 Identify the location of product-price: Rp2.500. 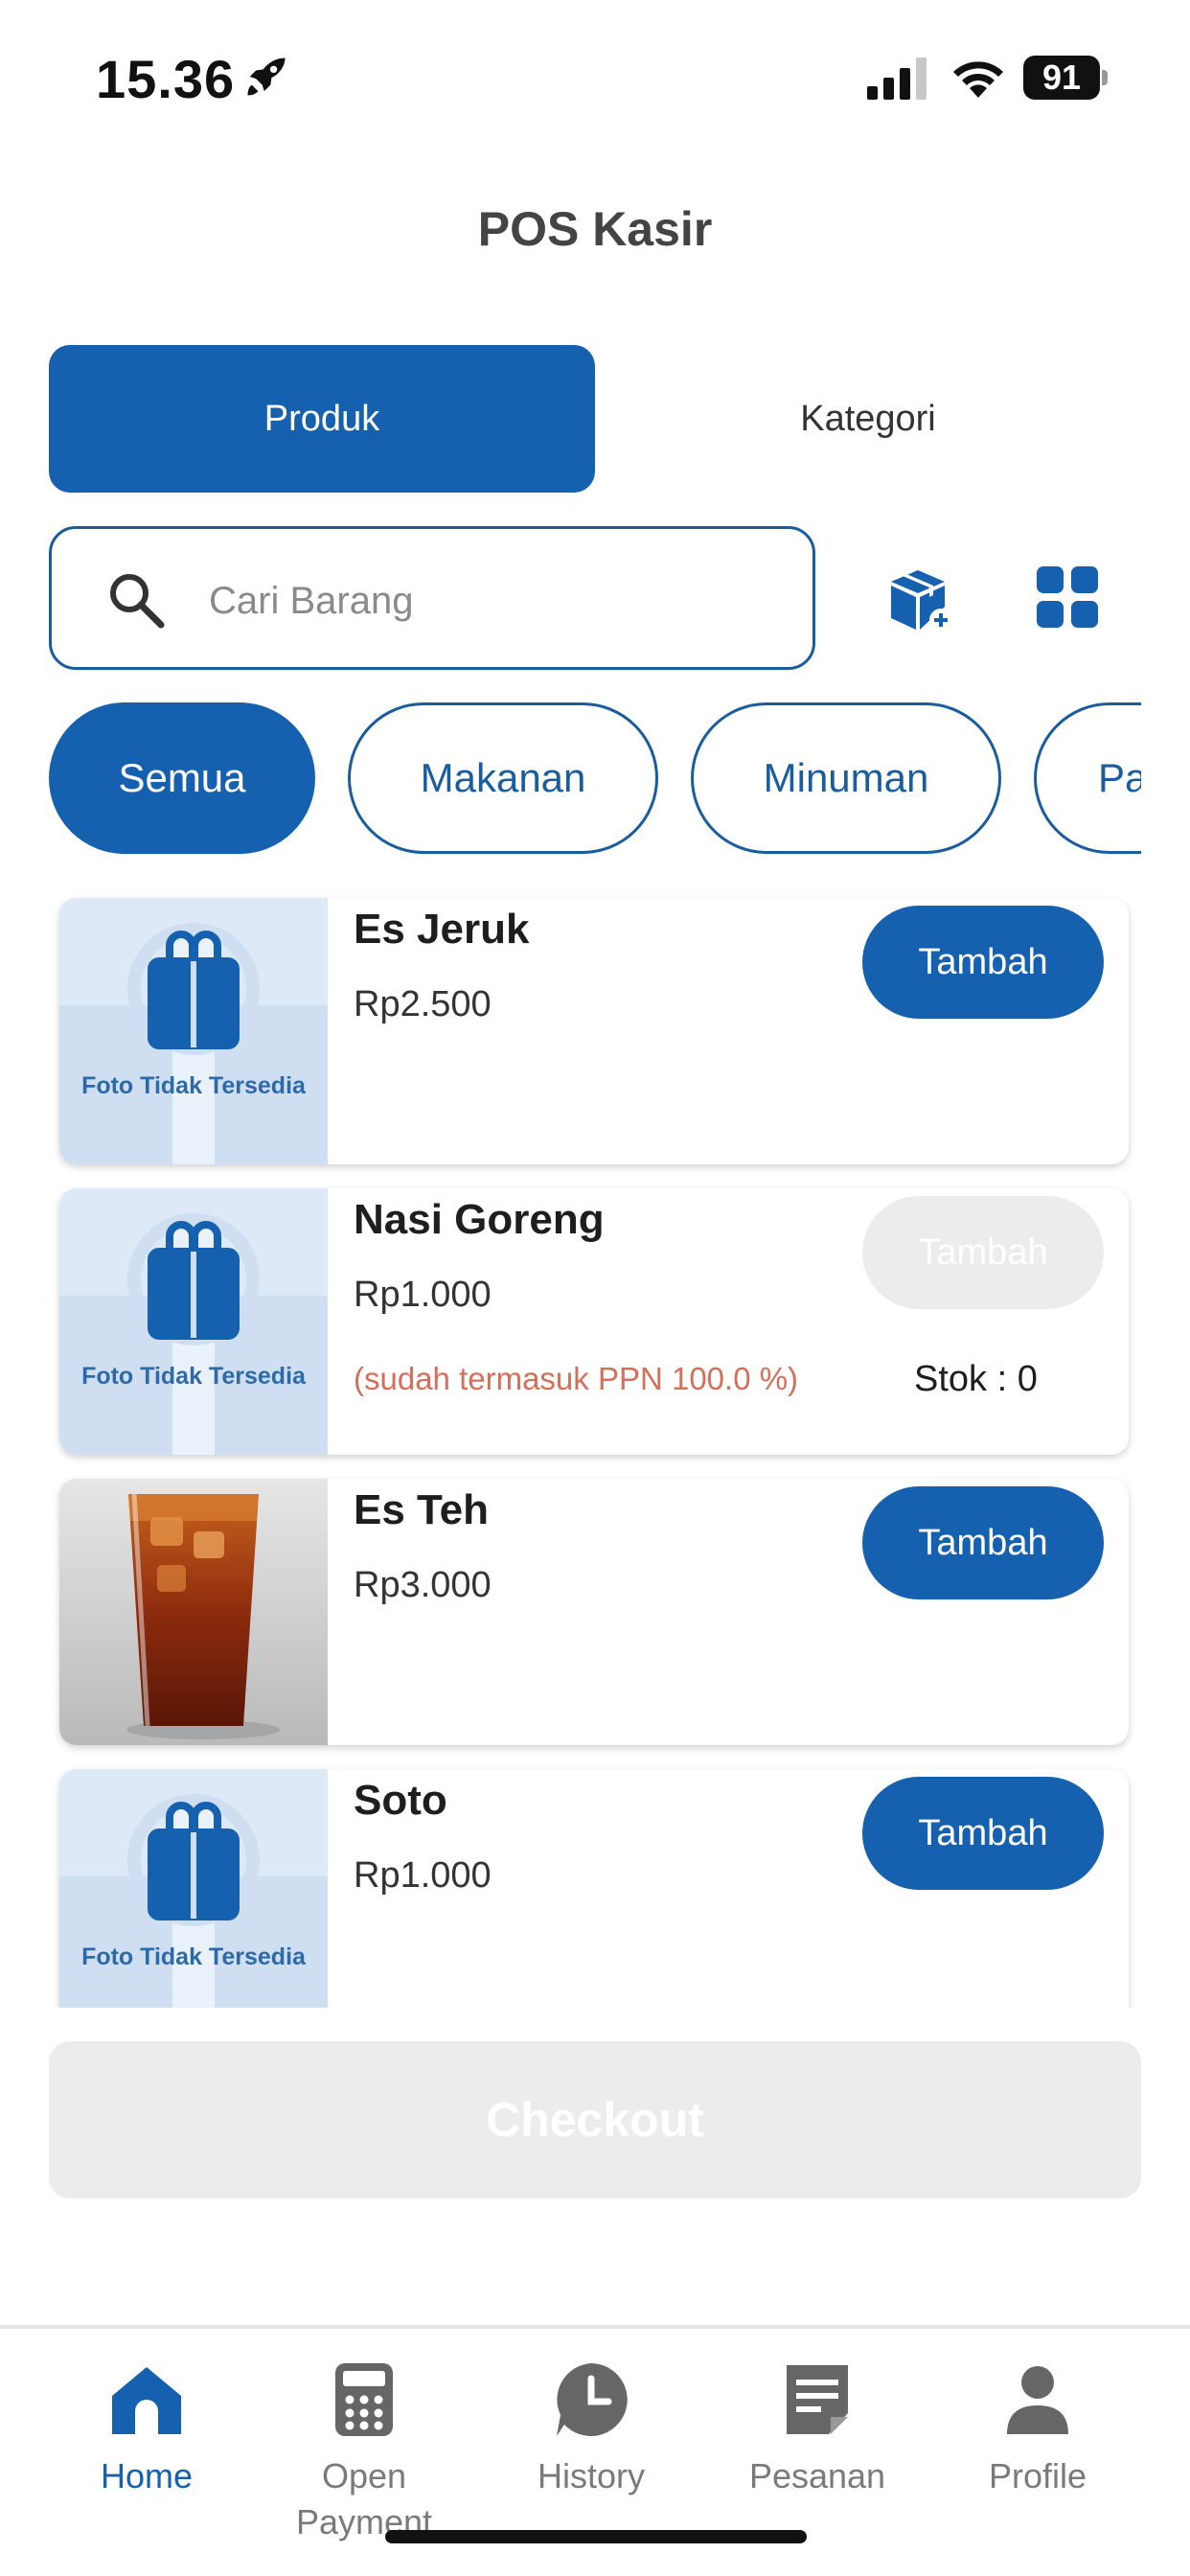
(423, 1004).